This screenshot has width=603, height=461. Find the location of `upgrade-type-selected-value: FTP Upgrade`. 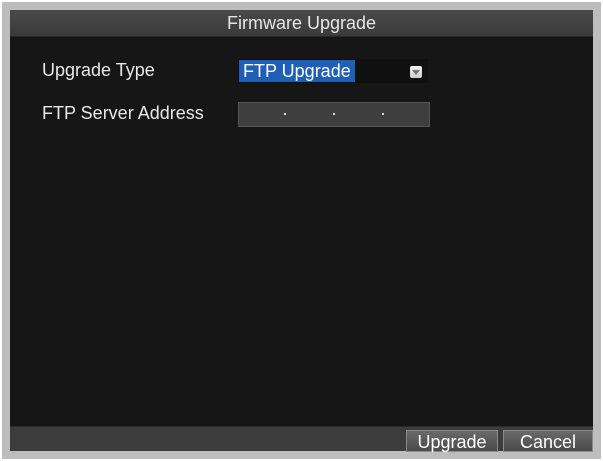

upgrade-type-selected-value: FTP Upgrade is located at coordinates (297, 71).